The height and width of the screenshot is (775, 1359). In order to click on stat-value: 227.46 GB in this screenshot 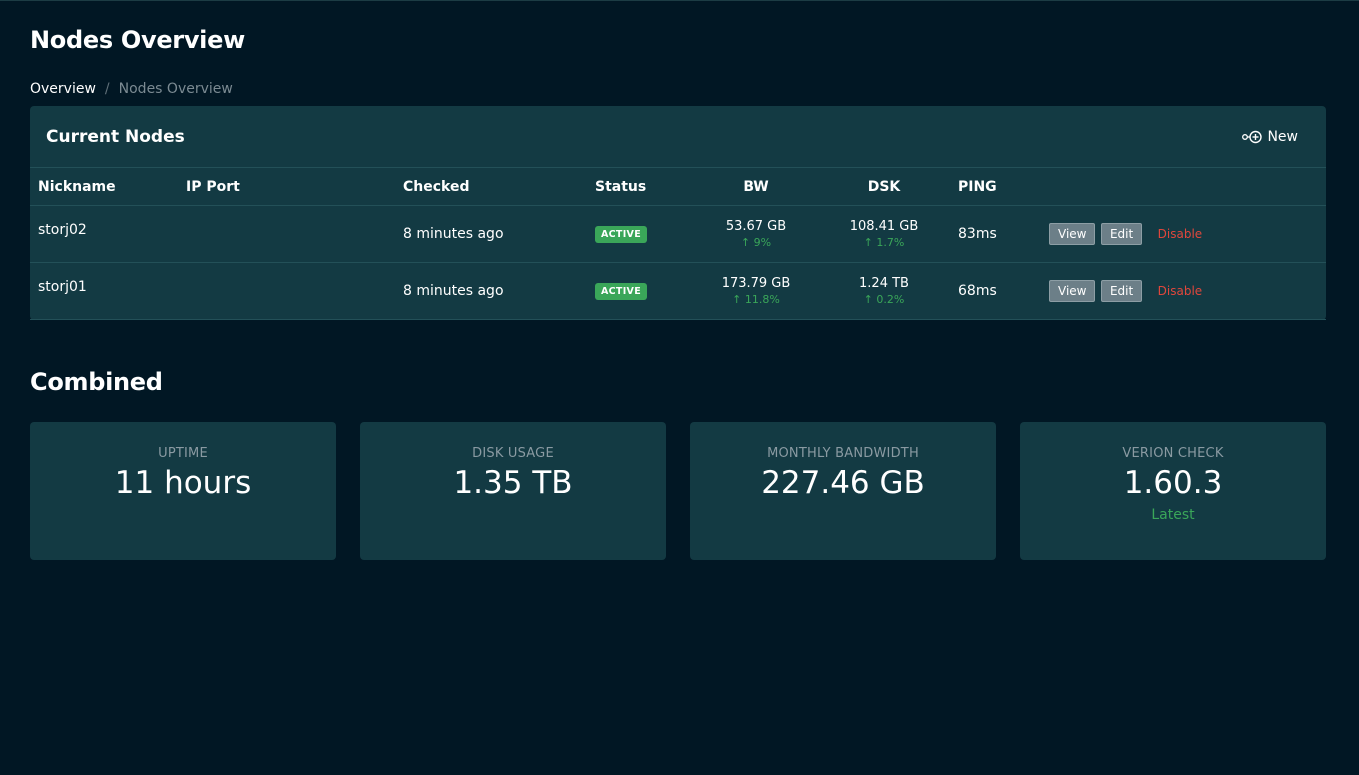, I will do `click(843, 483)`.